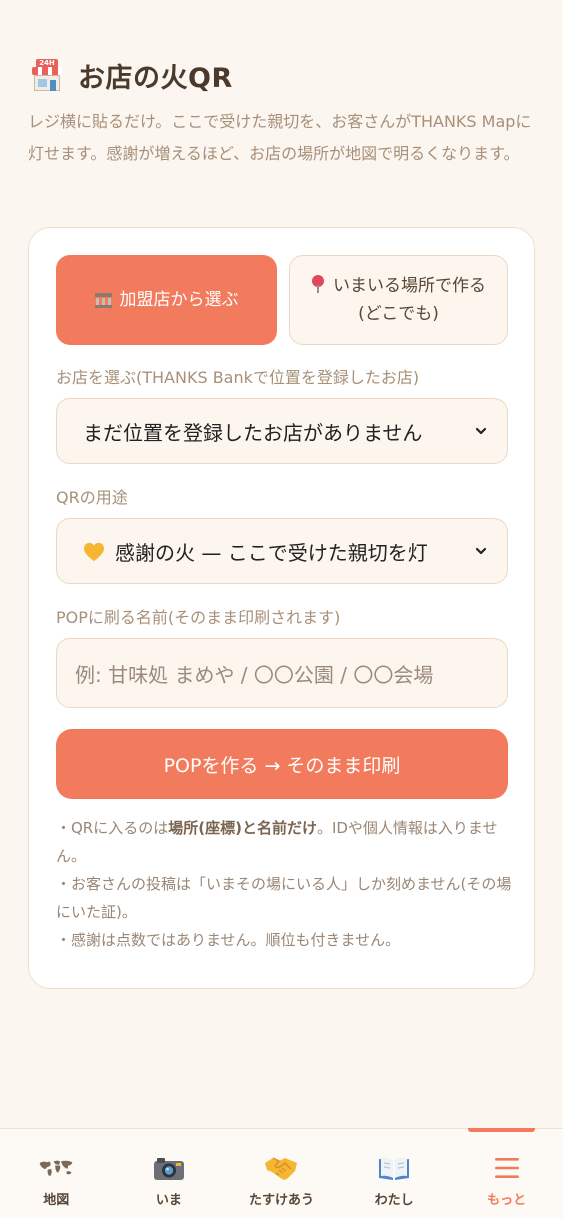 The height and width of the screenshot is (1218, 563). Describe the element at coordinates (284, 898) in the screenshot. I see `note-2: ・お客さんの投稿は「いまその場にいる人」しか刻めません(その場にいた証)。` at that location.